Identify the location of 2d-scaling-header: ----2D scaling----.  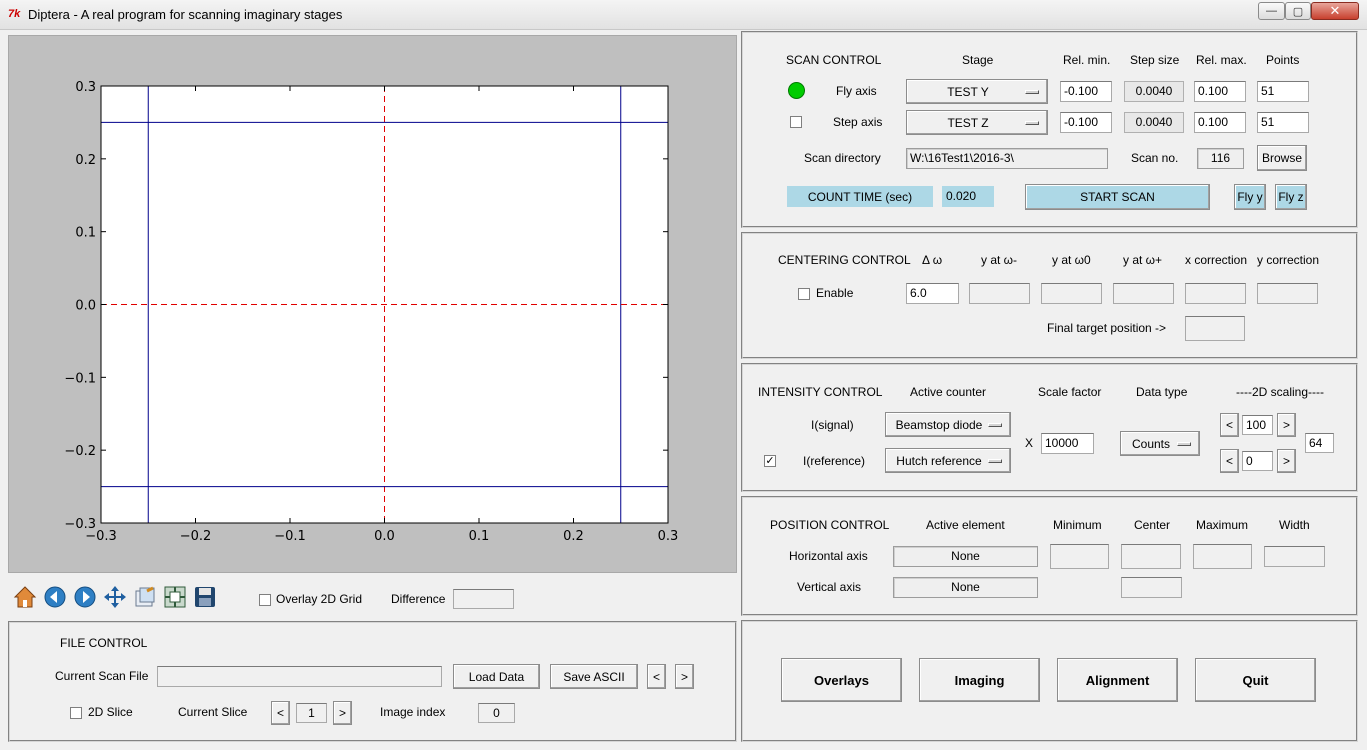
(1280, 392).